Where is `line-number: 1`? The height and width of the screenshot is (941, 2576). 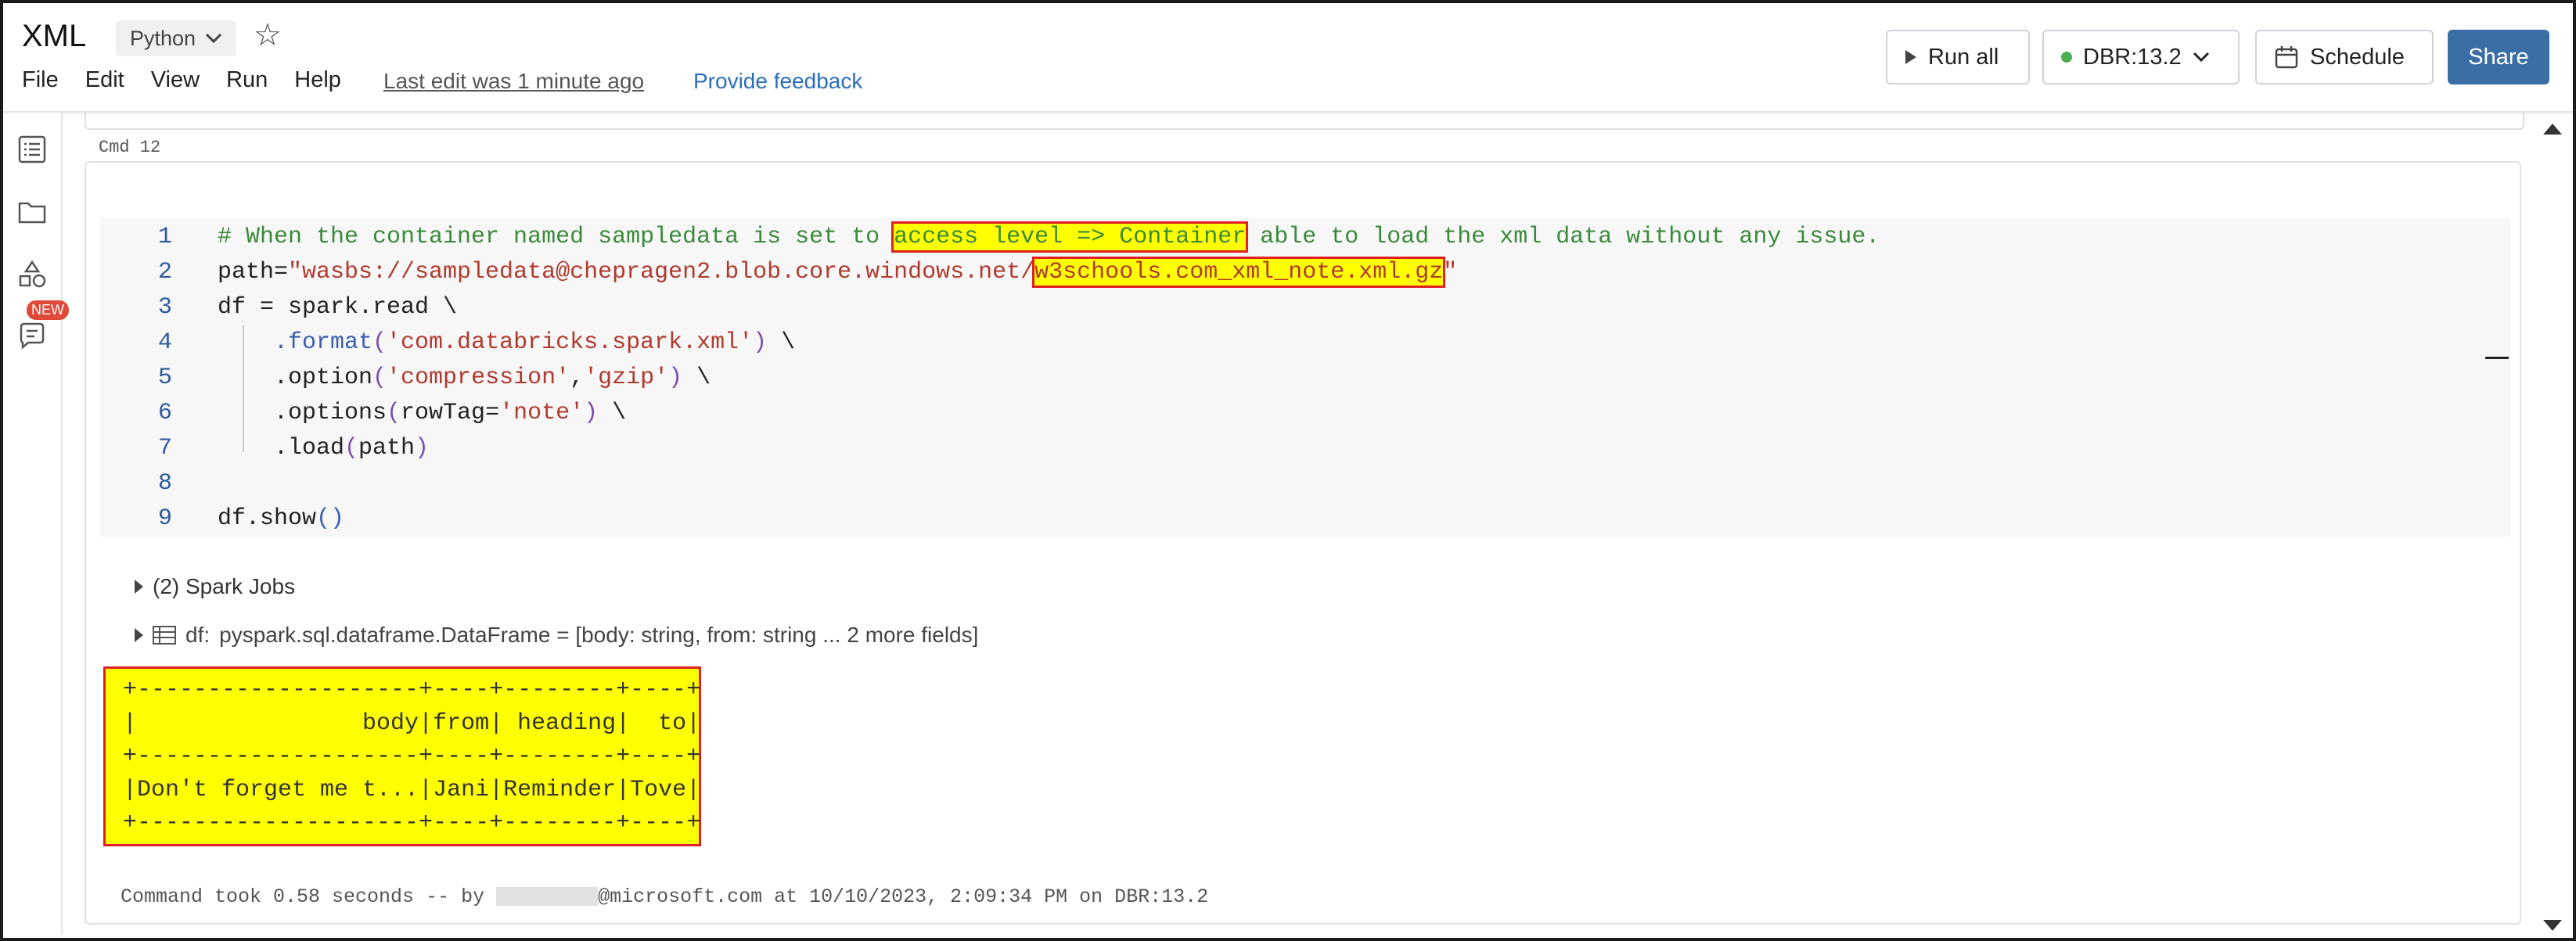
line-number: 1 is located at coordinates (165, 237).